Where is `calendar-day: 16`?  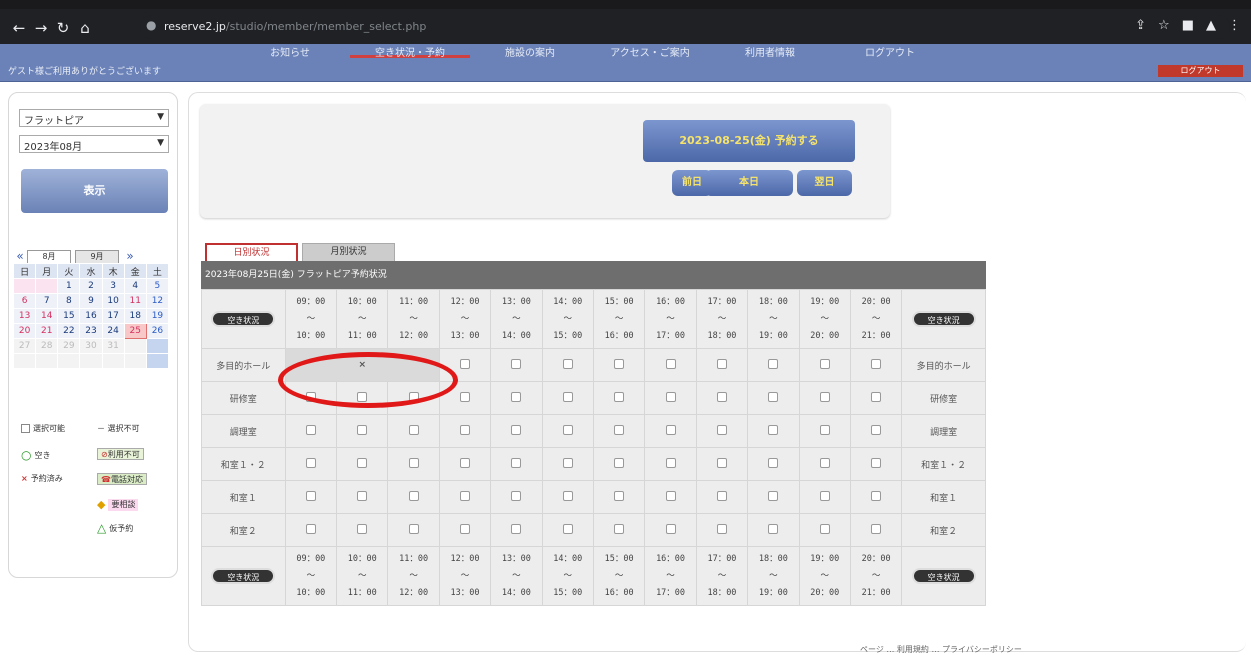 calendar-day: 16 is located at coordinates (91, 316).